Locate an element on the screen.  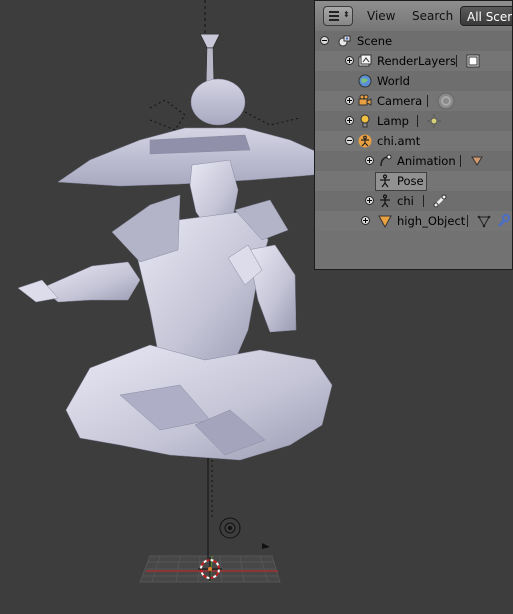
tree-row-scene: Scene is located at coordinates (413, 41).